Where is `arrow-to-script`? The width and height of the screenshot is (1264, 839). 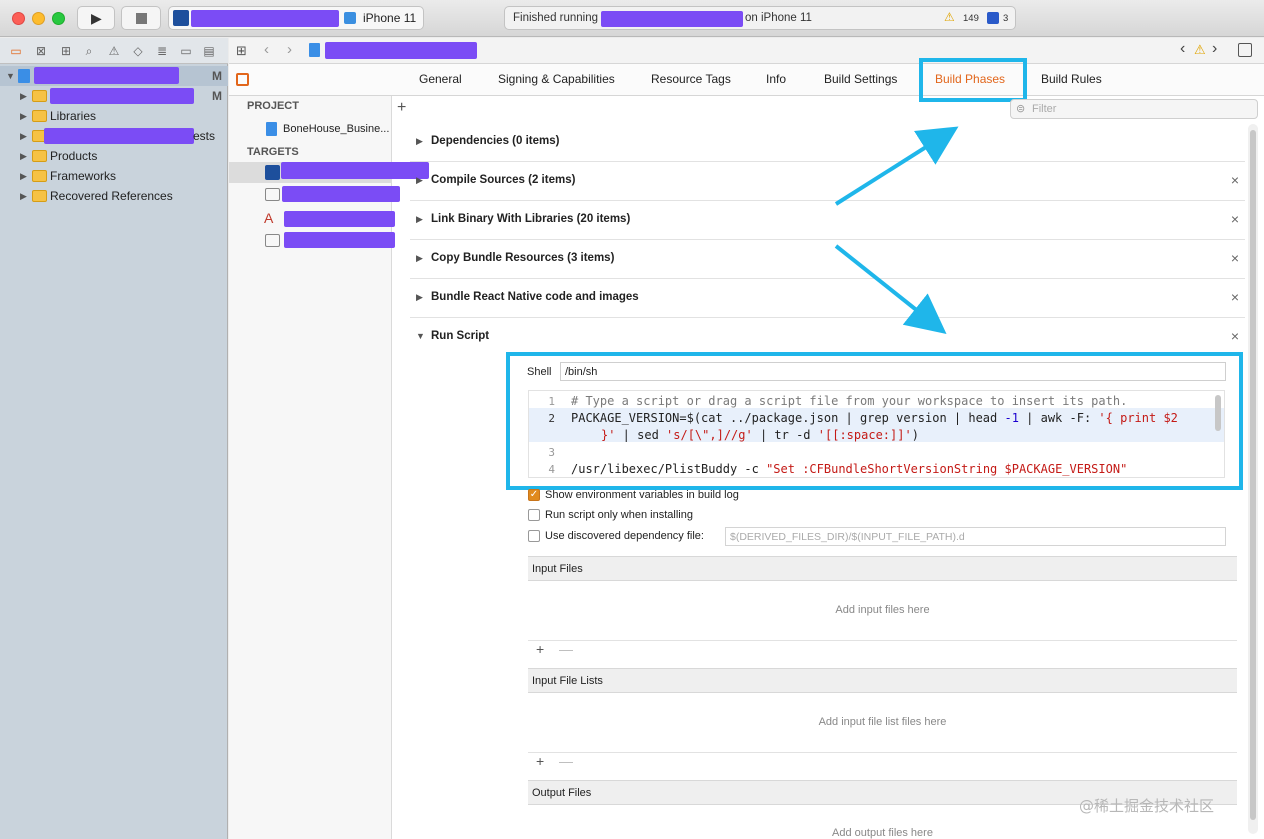 arrow-to-script is located at coordinates (890, 289).